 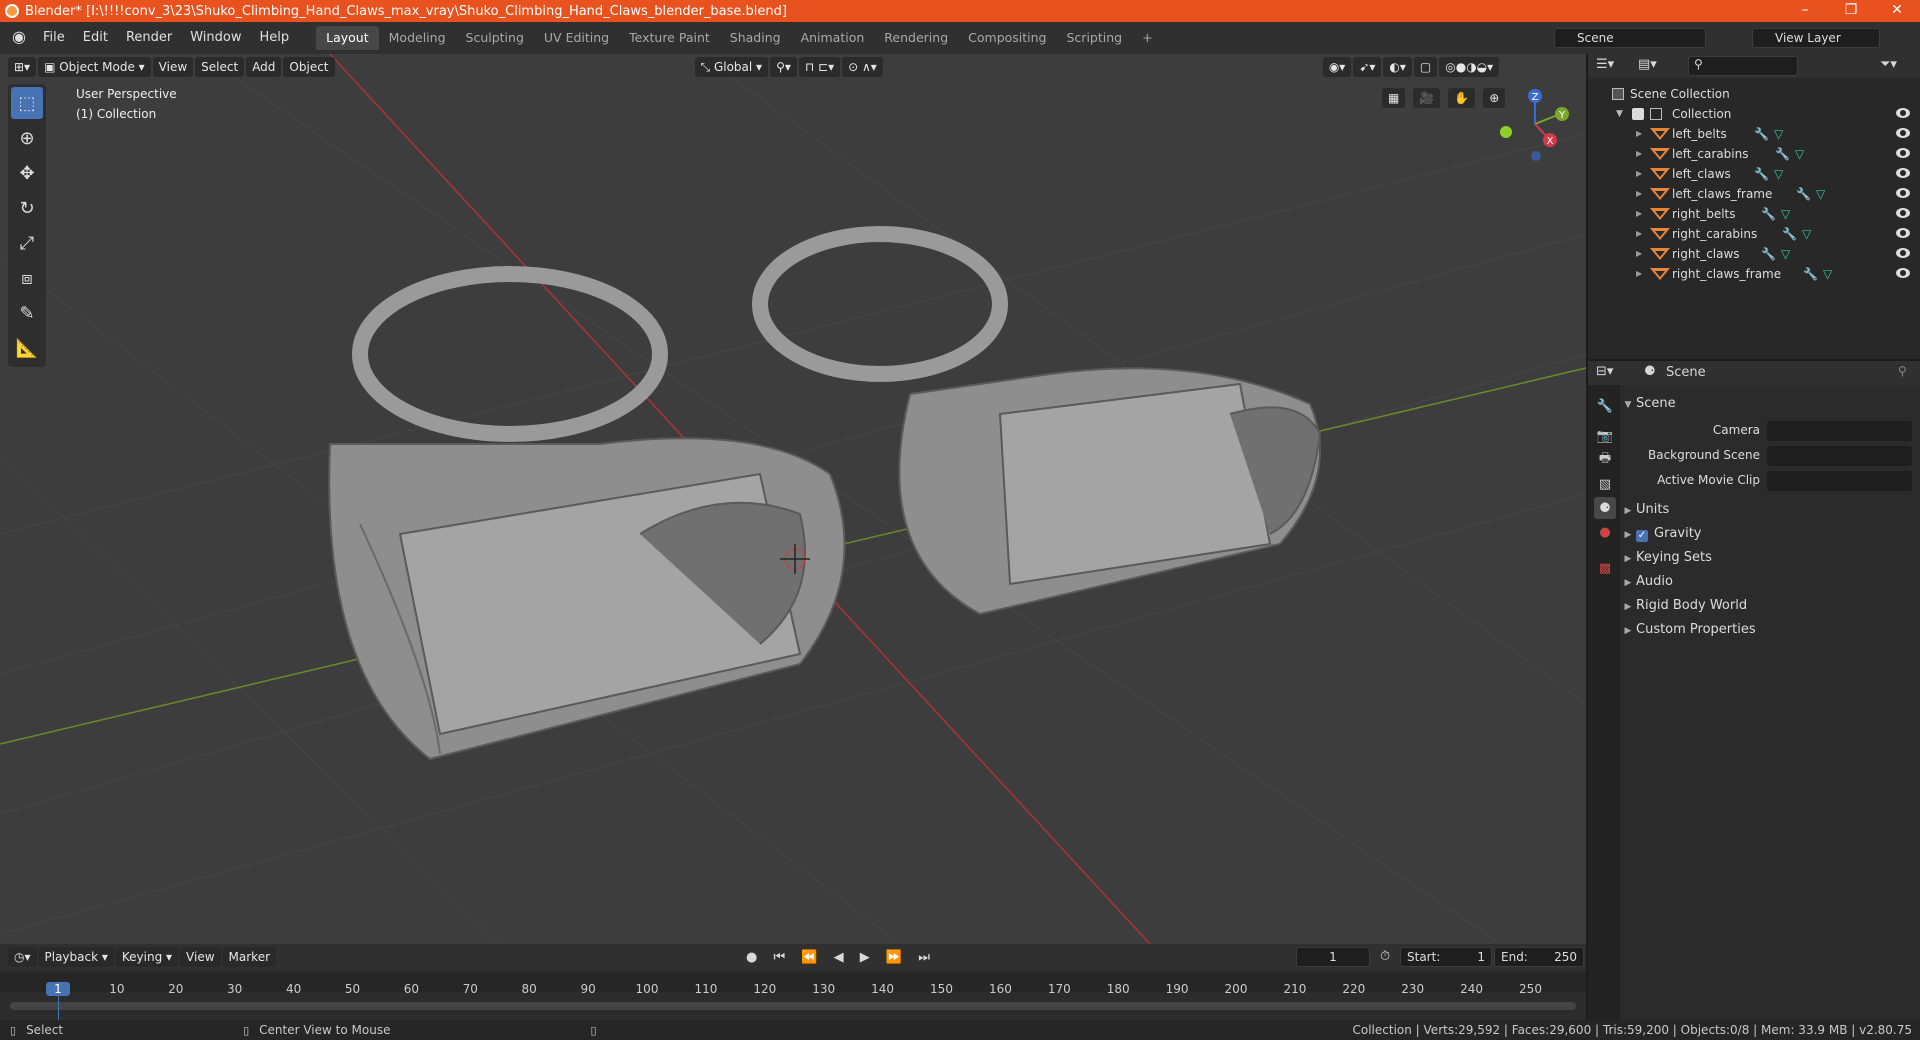 What do you see at coordinates (1754, 234) in the screenshot?
I see `outliner-item-right-carabins: ▶ right_carabins 🔧 ▽` at bounding box center [1754, 234].